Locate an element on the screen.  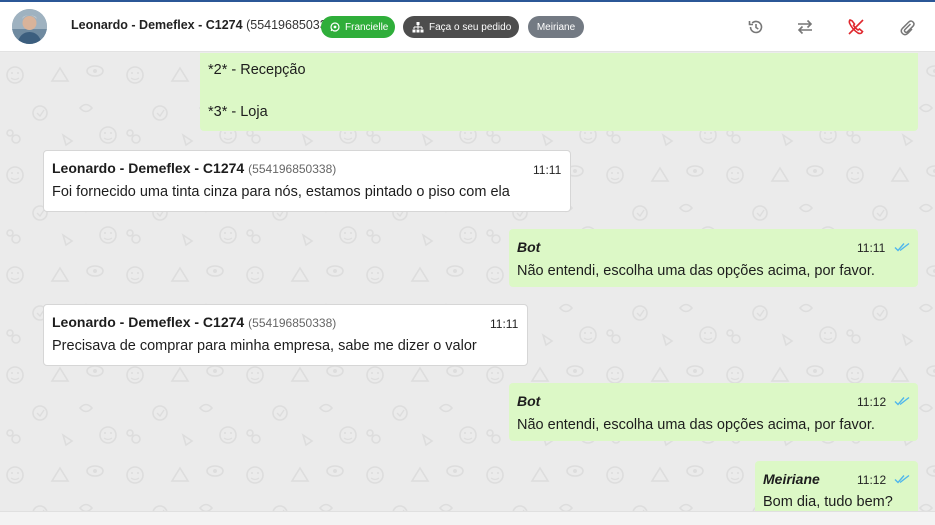
message-text: *2* - Recepção is located at coordinates (257, 70).